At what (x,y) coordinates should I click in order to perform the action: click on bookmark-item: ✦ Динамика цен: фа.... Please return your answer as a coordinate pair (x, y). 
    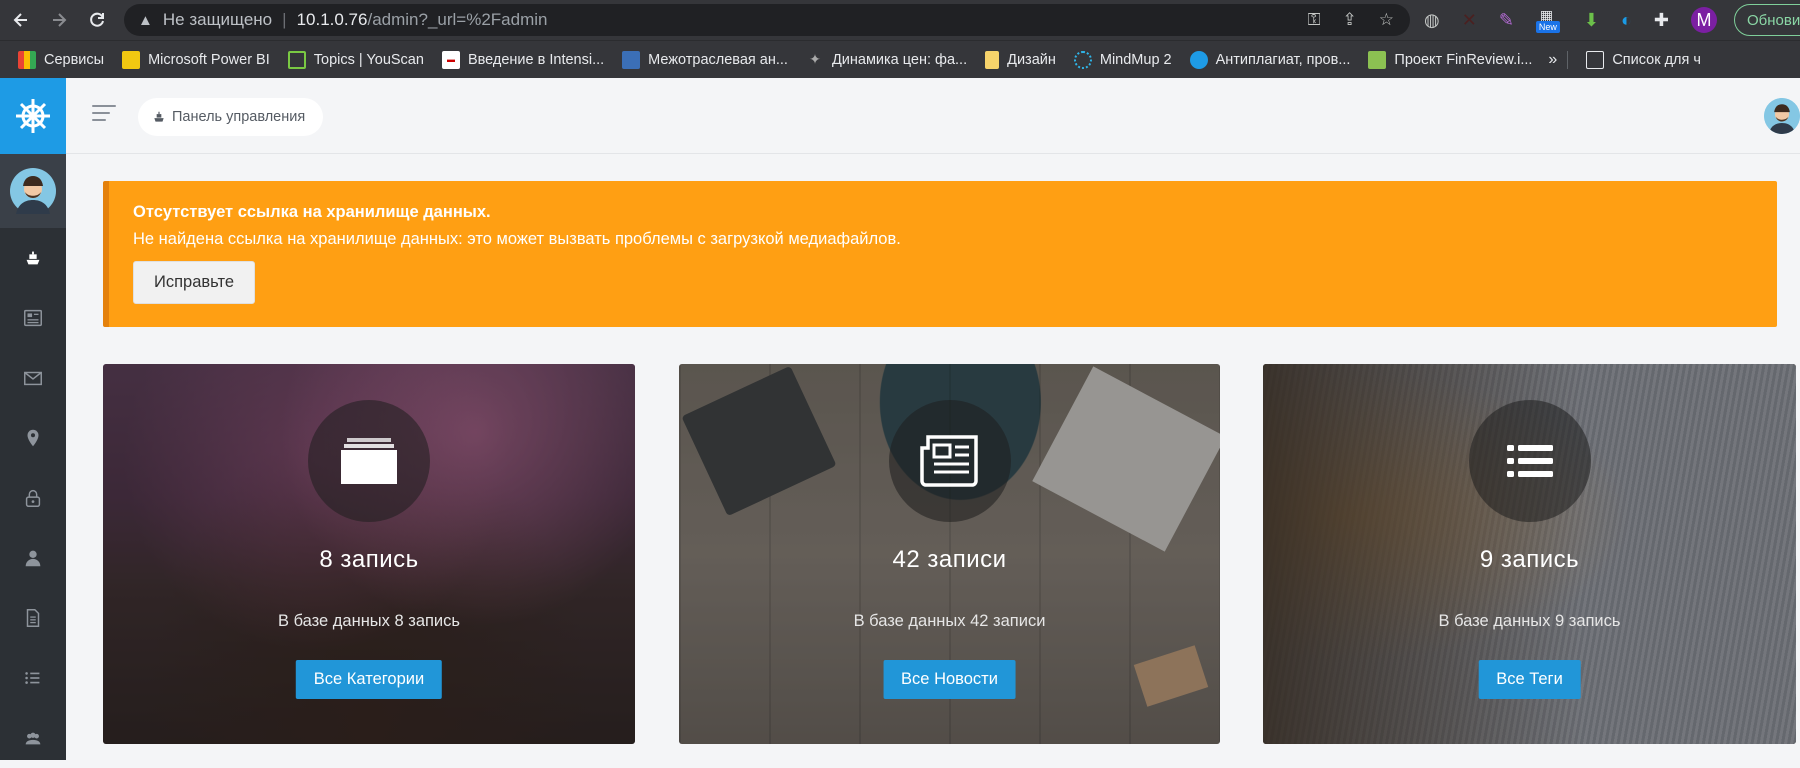
    Looking at the image, I should click on (887, 60).